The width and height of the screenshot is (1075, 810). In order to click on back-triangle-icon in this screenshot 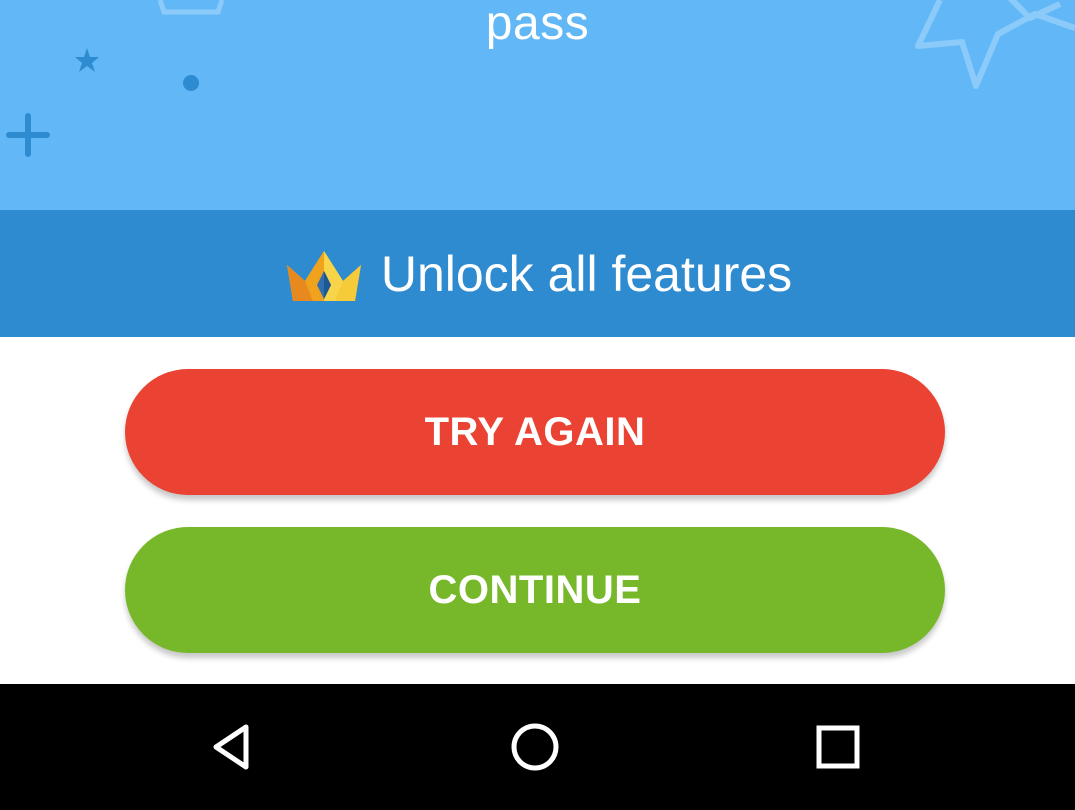, I will do `click(231, 747)`.